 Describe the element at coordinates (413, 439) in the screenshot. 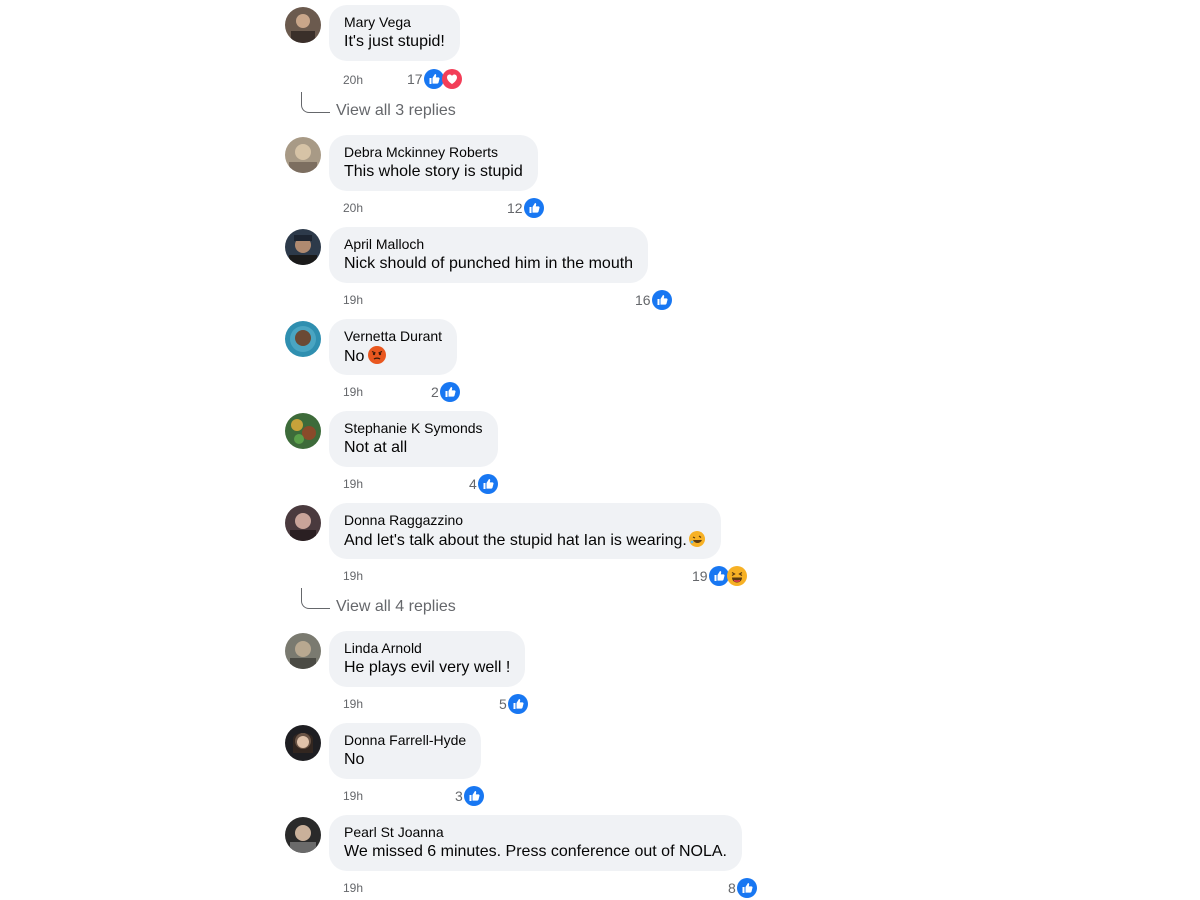

I see `comment-bubble: Stephanie K Symonds Not at all` at that location.